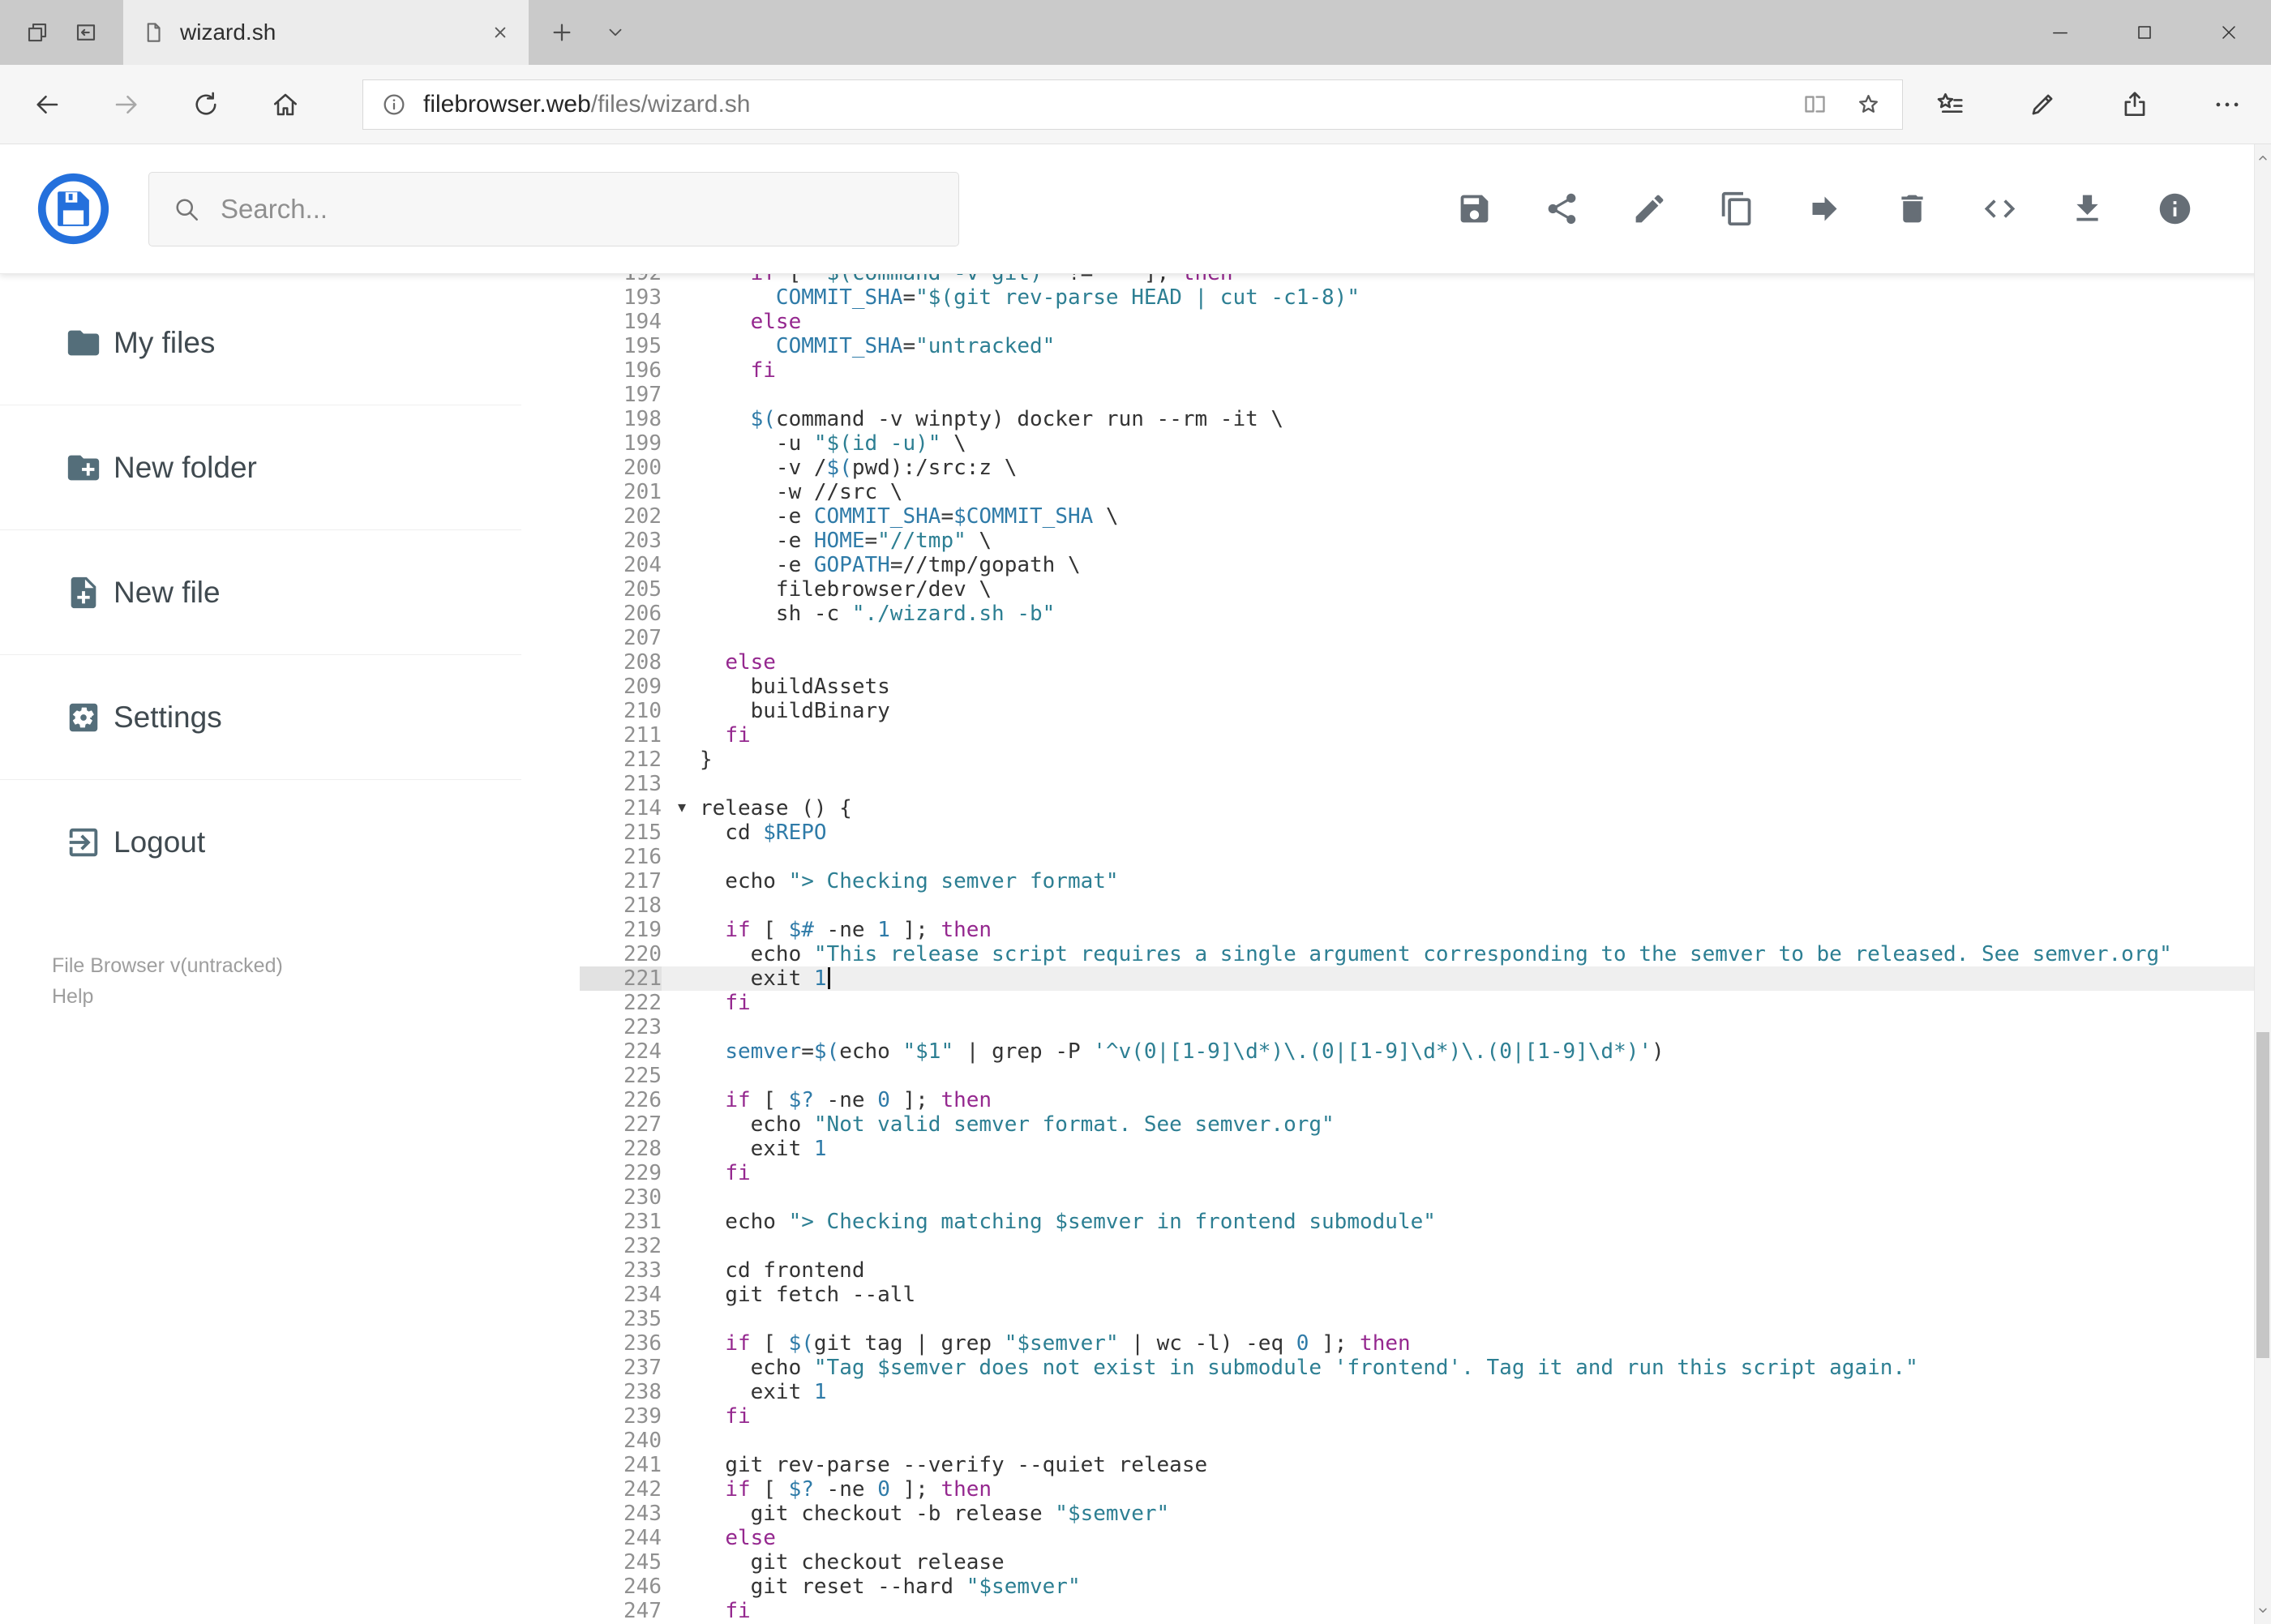 This screenshot has height=1624, width=2271. Describe the element at coordinates (1425, 1246) in the screenshot. I see `code-line: 232` at that location.